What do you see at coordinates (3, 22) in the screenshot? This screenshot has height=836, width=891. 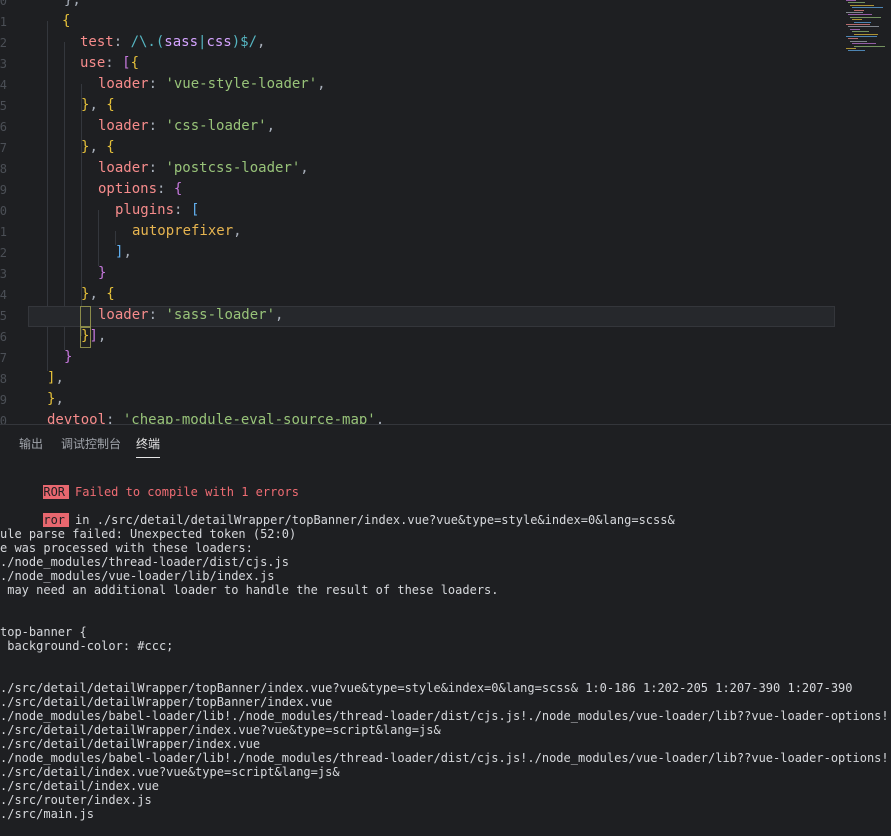 I see `line-number: 1` at bounding box center [3, 22].